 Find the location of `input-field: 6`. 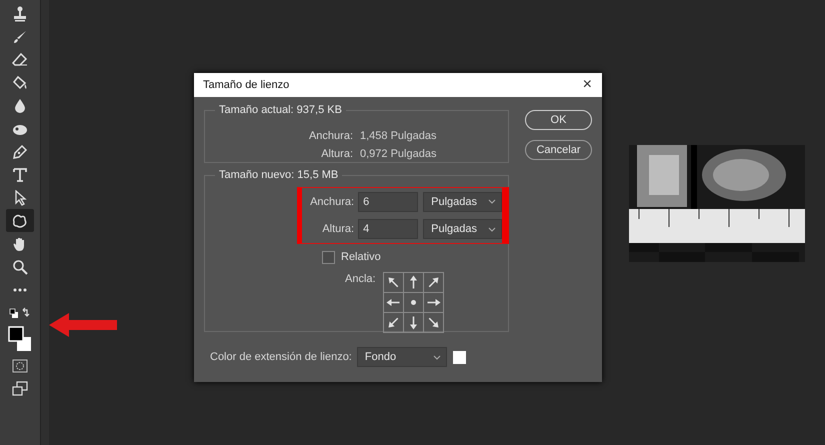

input-field: 6 is located at coordinates (388, 202).